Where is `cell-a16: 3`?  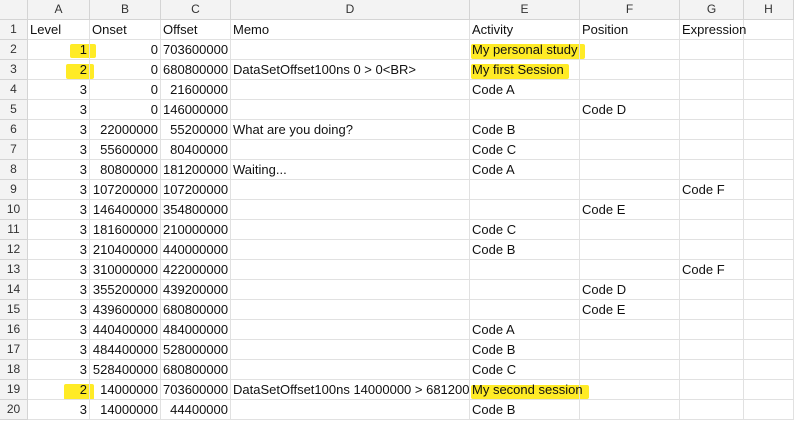
cell-a16: 3 is located at coordinates (59, 330).